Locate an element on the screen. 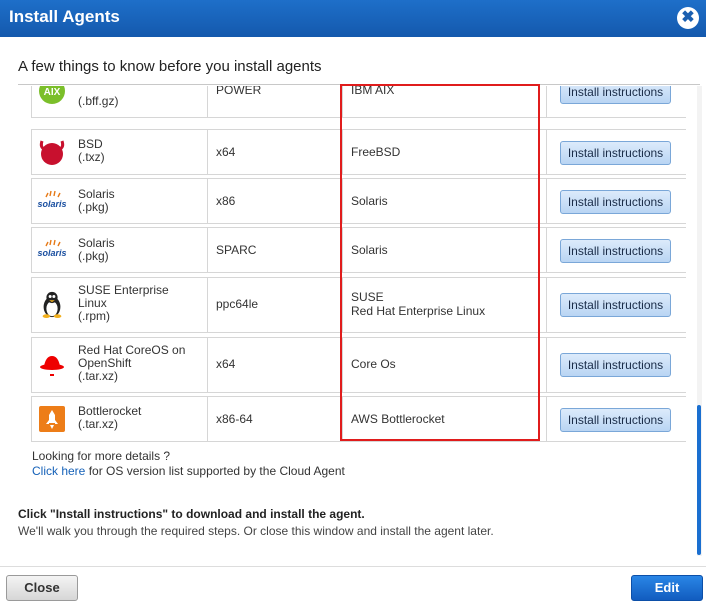 The width and height of the screenshot is (706, 610). architecture: x86-64 is located at coordinates (234, 419).